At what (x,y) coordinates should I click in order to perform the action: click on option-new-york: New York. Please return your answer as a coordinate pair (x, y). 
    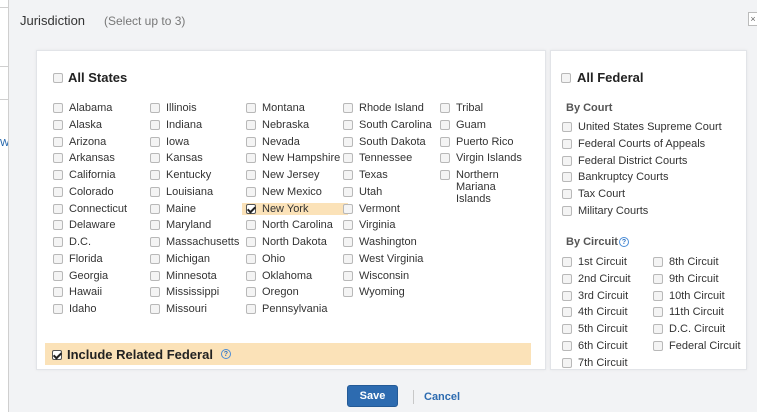
    Looking at the image, I should click on (295, 208).